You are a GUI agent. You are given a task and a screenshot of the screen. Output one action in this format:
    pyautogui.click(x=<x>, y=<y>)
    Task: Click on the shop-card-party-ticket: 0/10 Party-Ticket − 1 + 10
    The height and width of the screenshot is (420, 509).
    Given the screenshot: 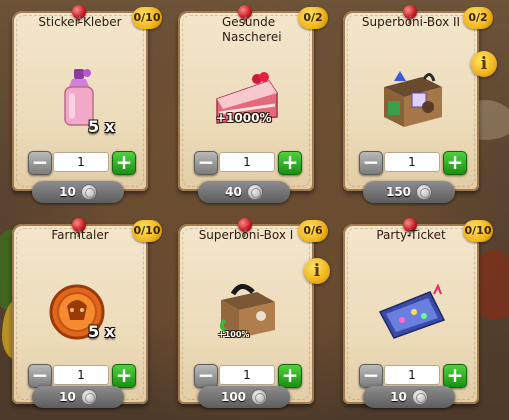 What is the action you would take?
    pyautogui.click(x=415, y=318)
    